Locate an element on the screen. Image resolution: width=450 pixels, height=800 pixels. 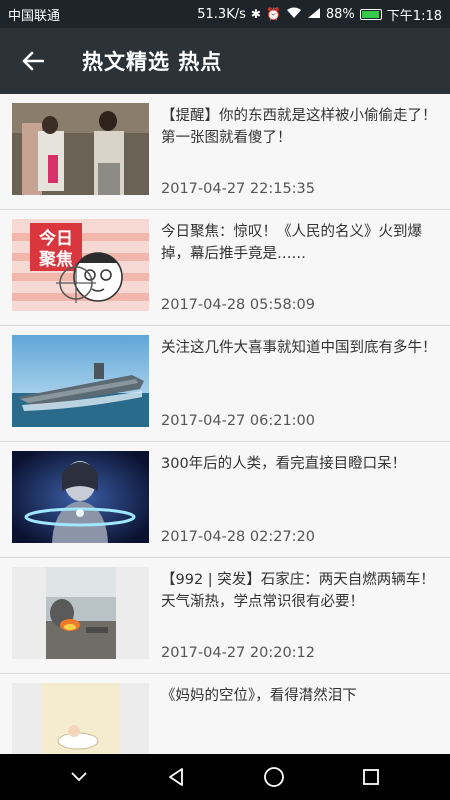
article-item: 关注这几件大喜事就知道中国到底有多牛！ 2017-04-27 06:21:00 is located at coordinates (225, 384).